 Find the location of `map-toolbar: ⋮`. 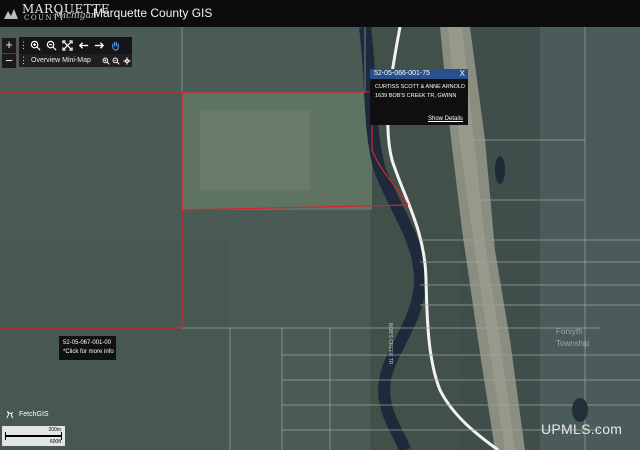

map-toolbar: ⋮ is located at coordinates (75, 45).